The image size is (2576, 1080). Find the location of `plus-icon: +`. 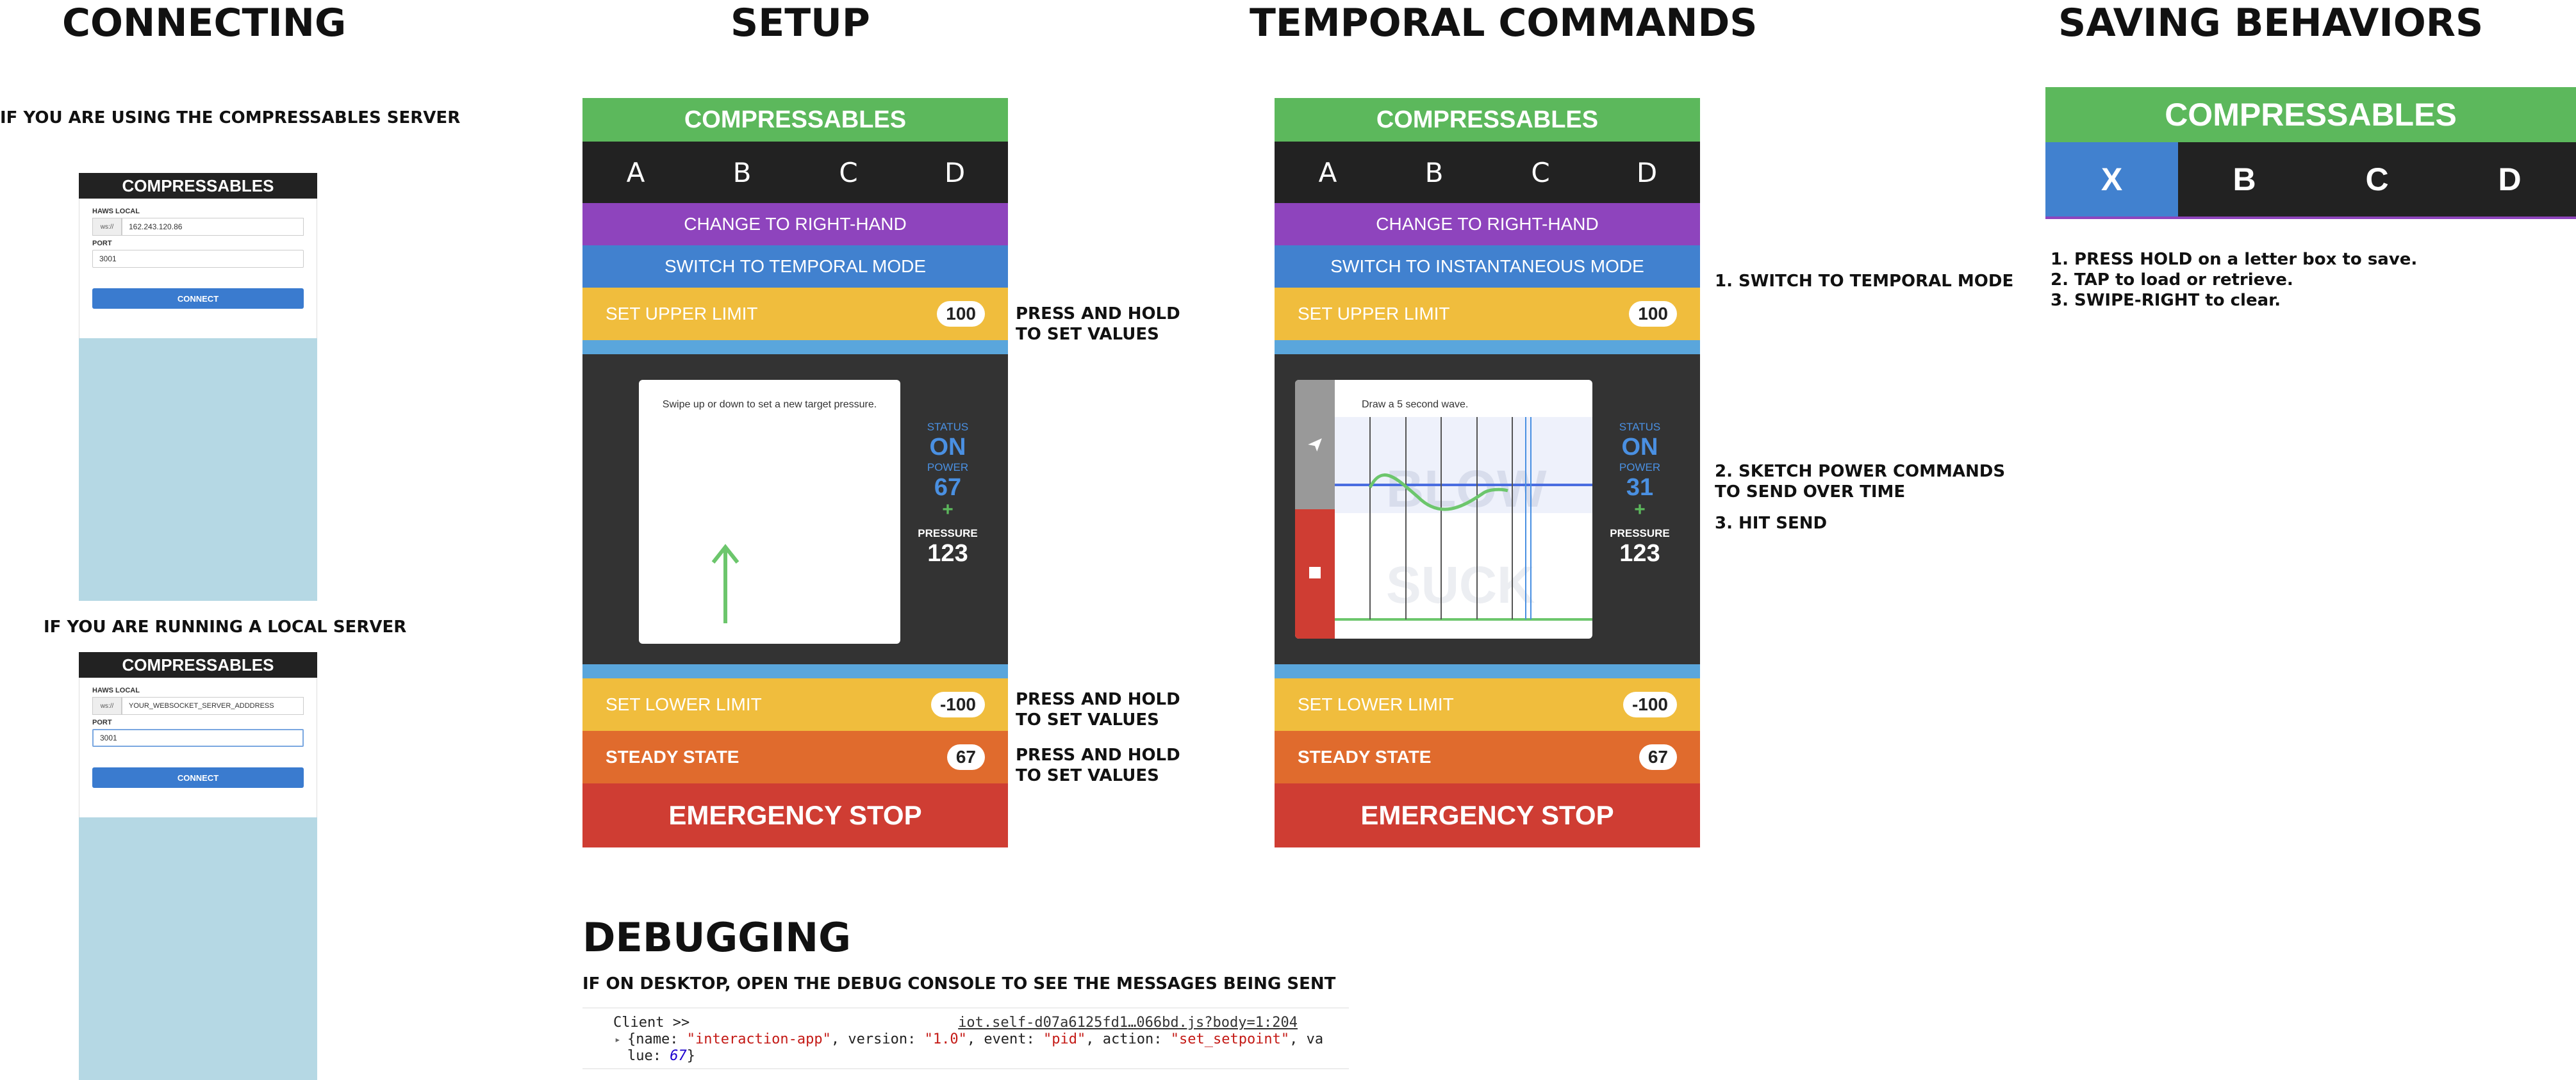

plus-icon: + is located at coordinates (1640, 509).